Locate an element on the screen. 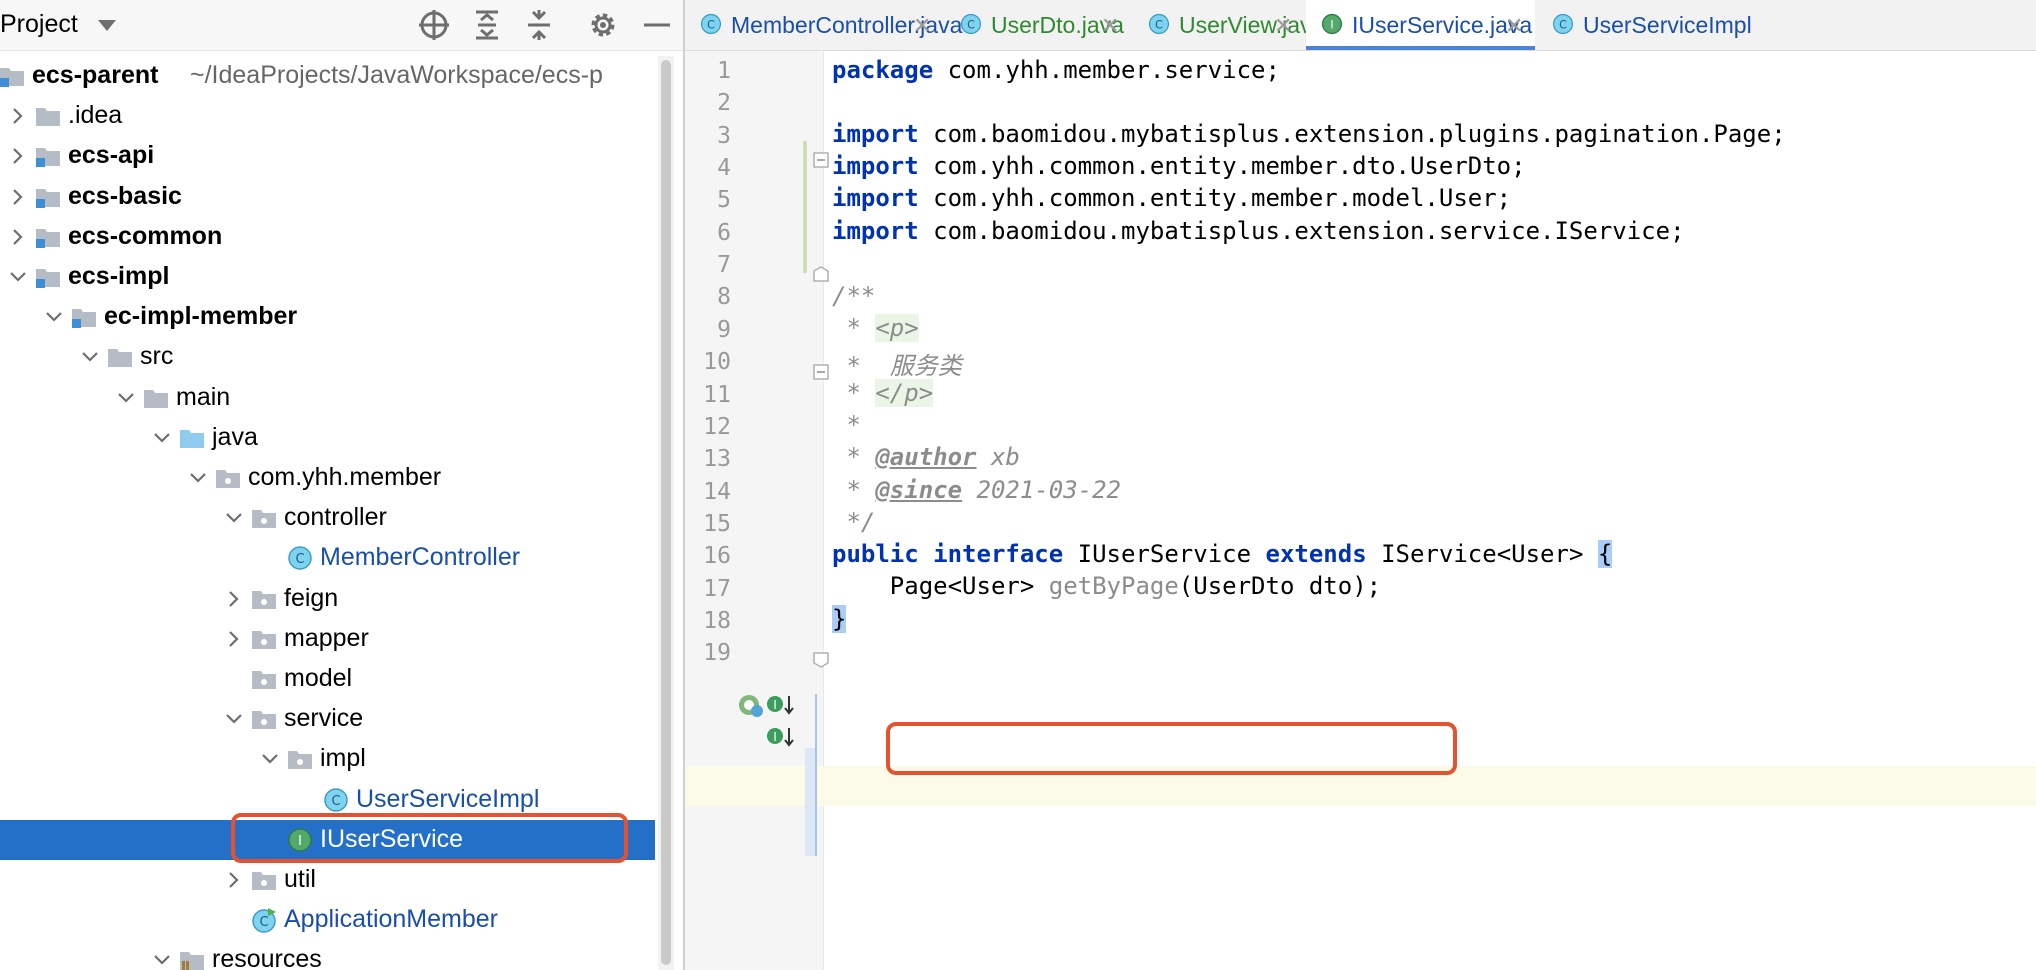 This screenshot has height=970, width=2036. keyword: package is located at coordinates (883, 70).